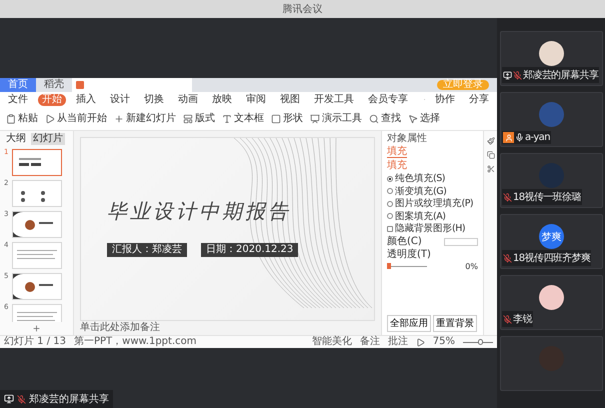 Image resolution: width=605 pixels, height=408 pixels. What do you see at coordinates (28, 119) in the screenshot?
I see `ribbon-button: 粘贴` at bounding box center [28, 119].